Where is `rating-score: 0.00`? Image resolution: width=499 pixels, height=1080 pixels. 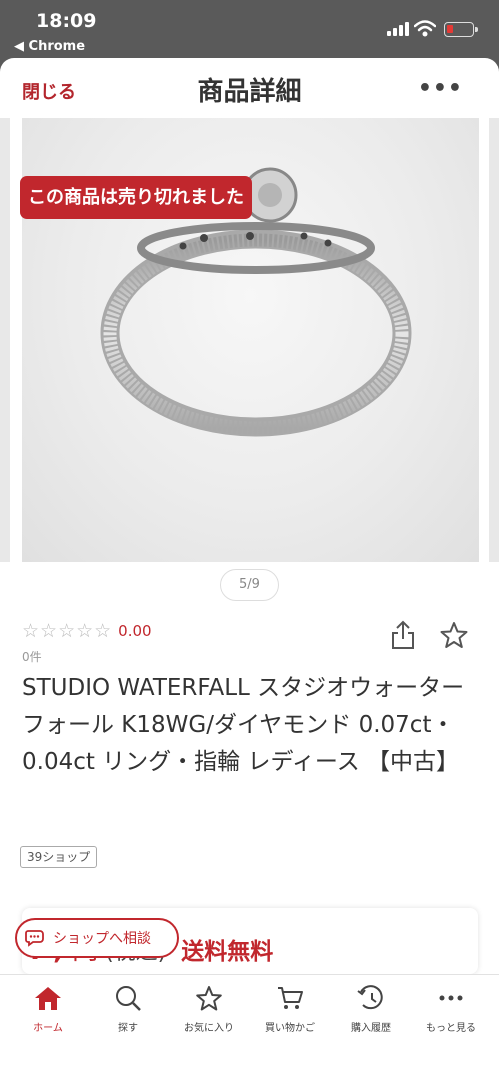 rating-score: 0.00 is located at coordinates (135, 631).